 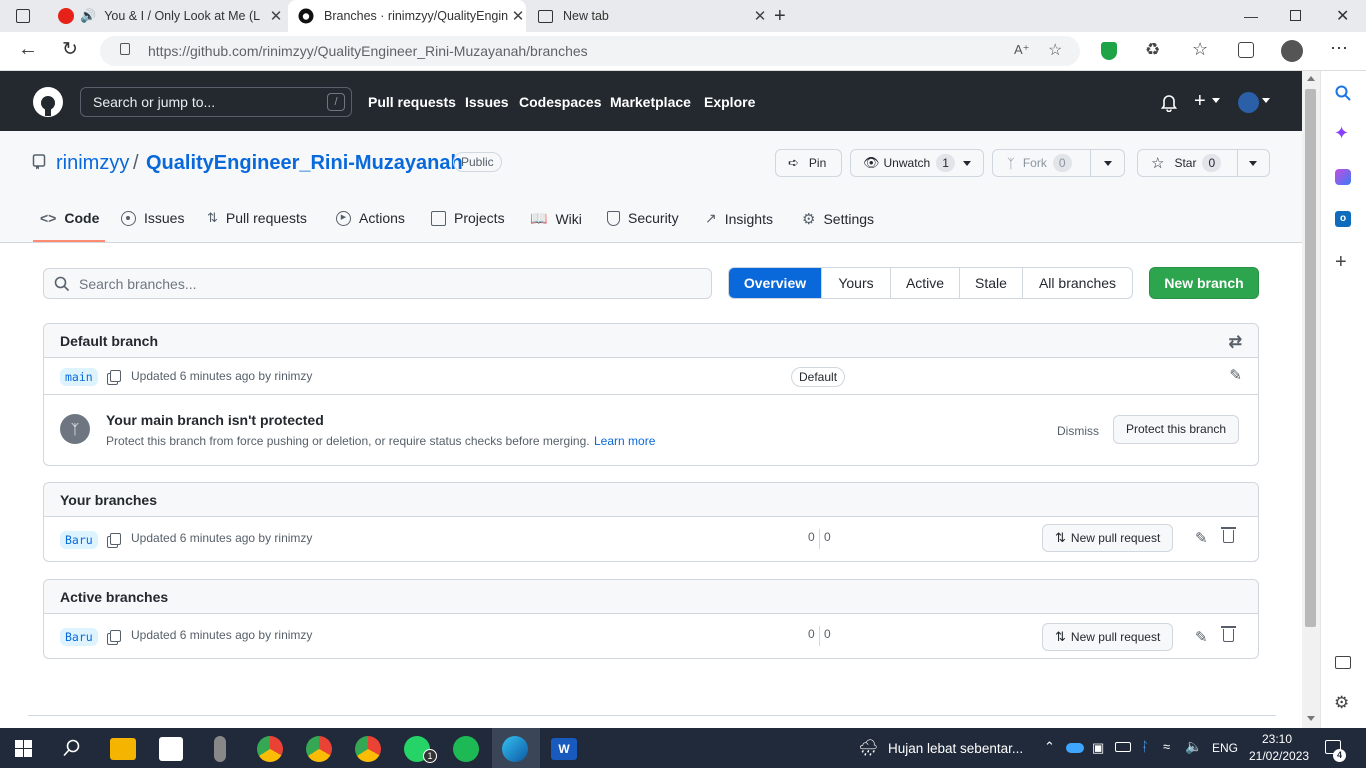 What do you see at coordinates (643, 218) in the screenshot?
I see `tab-security: Security` at bounding box center [643, 218].